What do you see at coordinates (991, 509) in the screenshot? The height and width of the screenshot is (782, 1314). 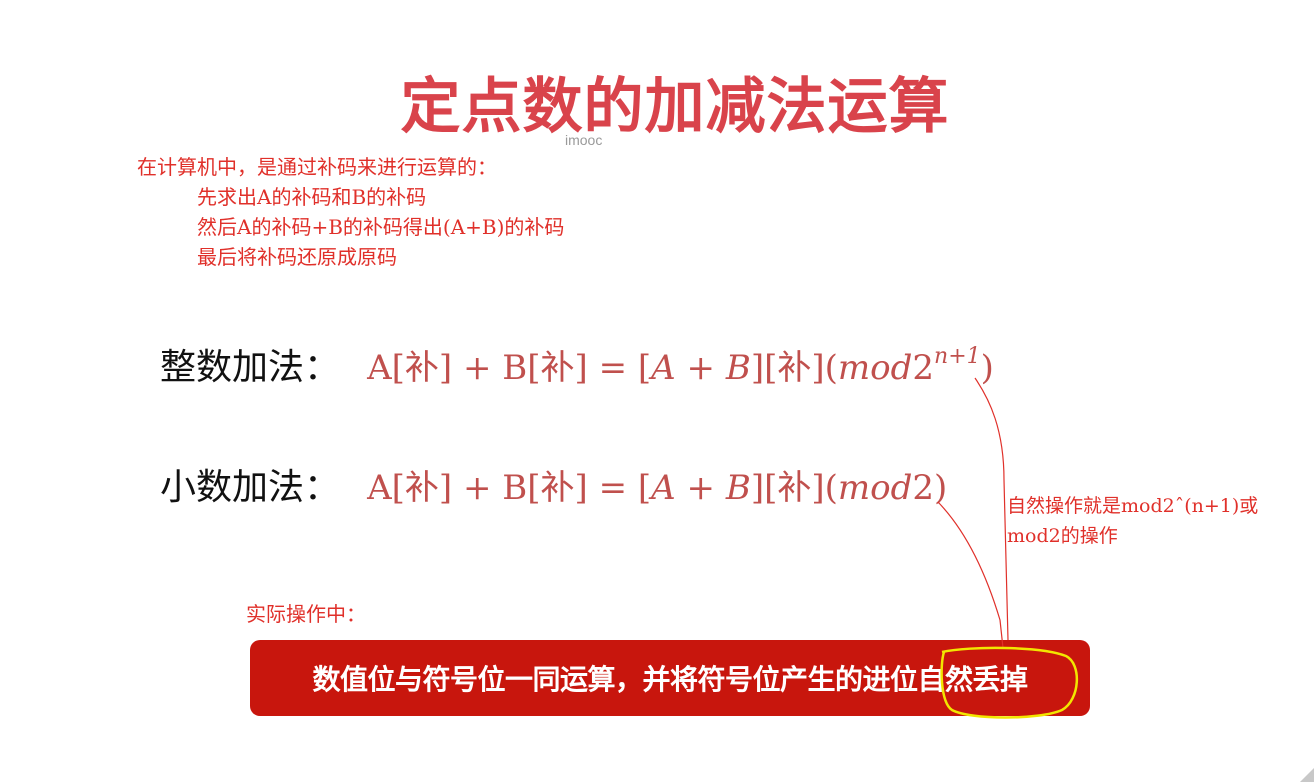 I see `annotation-line-top` at bounding box center [991, 509].